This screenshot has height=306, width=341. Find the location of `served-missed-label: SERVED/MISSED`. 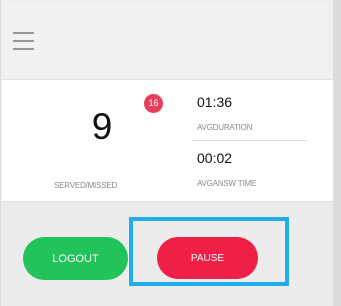

served-missed-label: SERVED/MISSED is located at coordinates (86, 185).